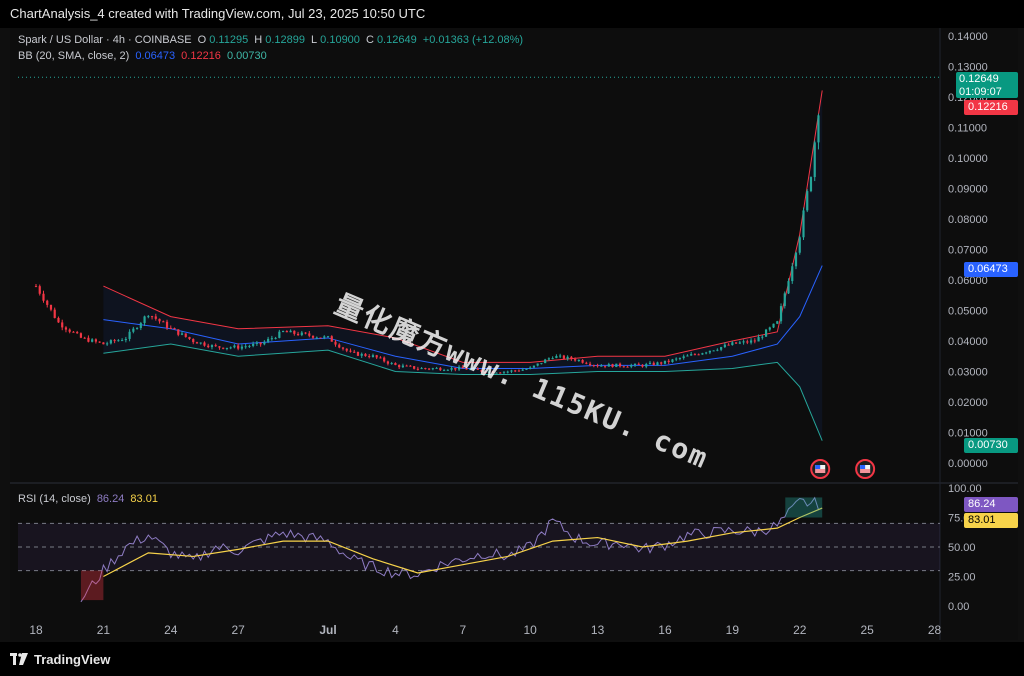 The image size is (1024, 676). What do you see at coordinates (285, 40) in the screenshot?
I see `high-value: 0.12899` at bounding box center [285, 40].